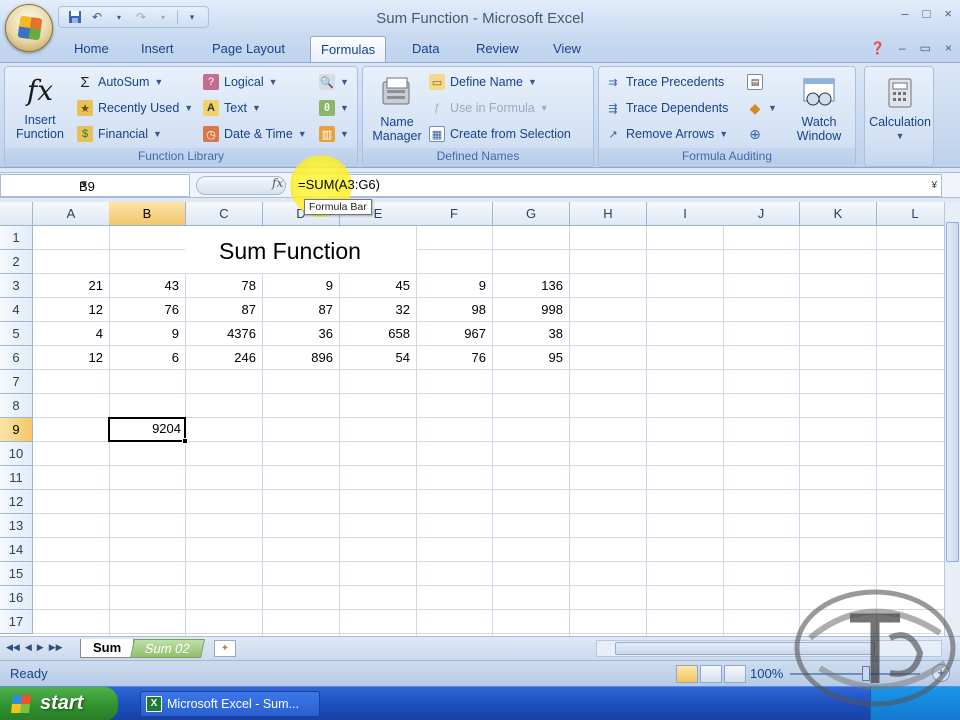  Describe the element at coordinates (397, 108) in the screenshot. I see `name-manager-button: Name Manager` at that location.